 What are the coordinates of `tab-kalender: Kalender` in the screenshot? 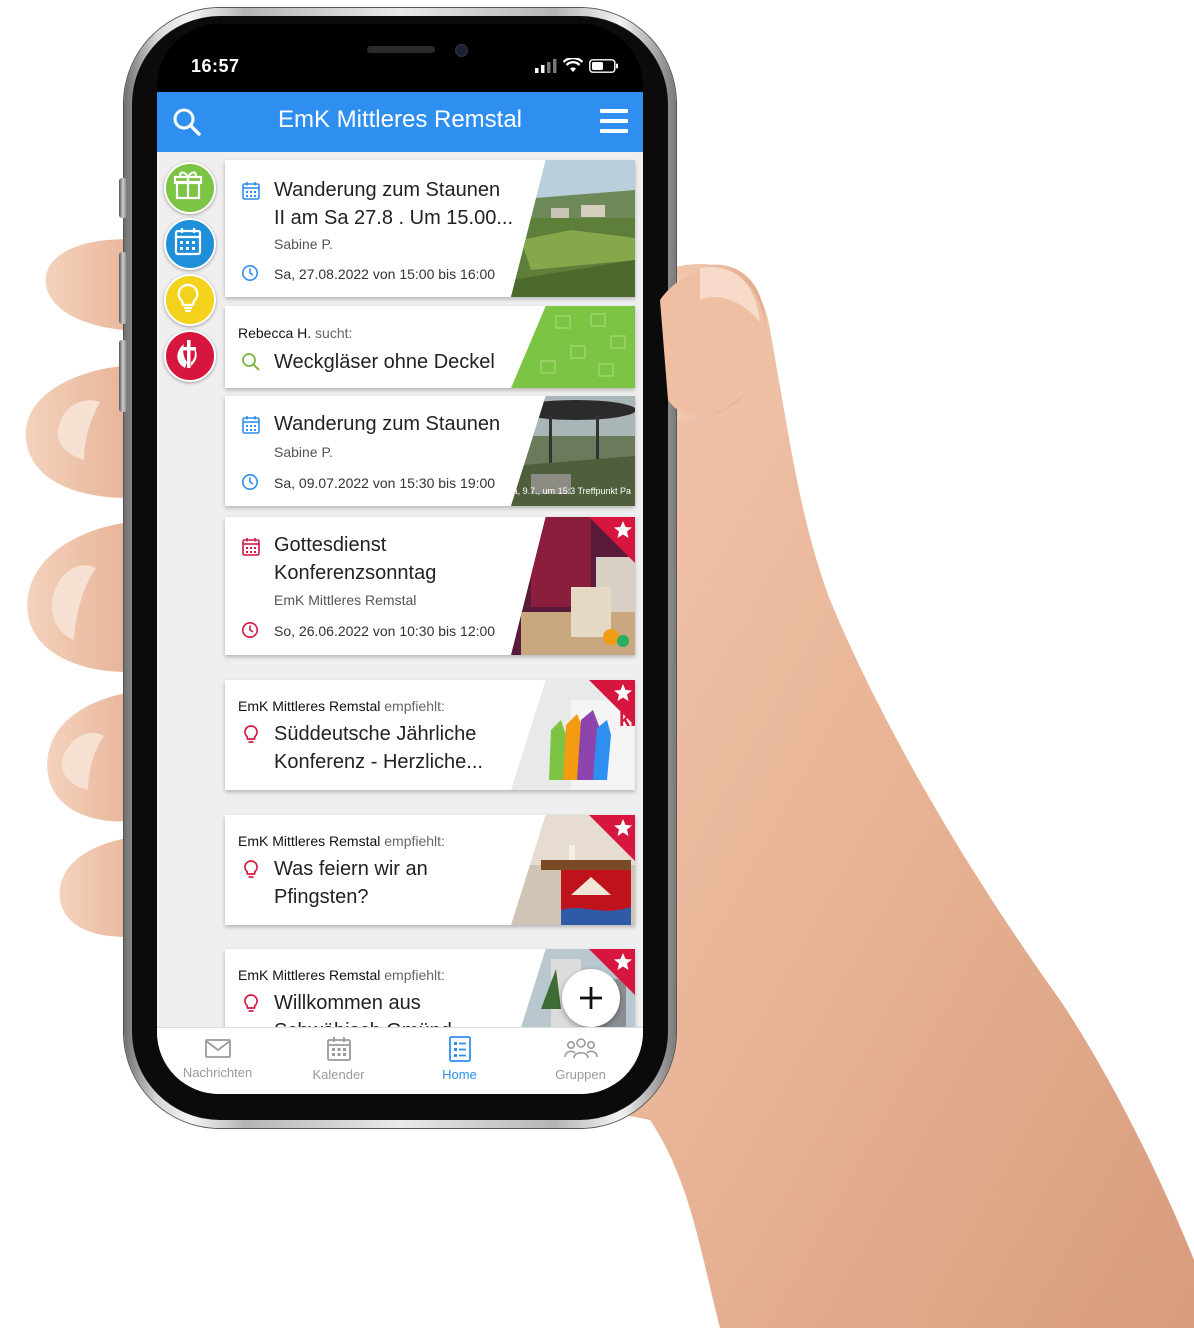 It's located at (338, 1061).